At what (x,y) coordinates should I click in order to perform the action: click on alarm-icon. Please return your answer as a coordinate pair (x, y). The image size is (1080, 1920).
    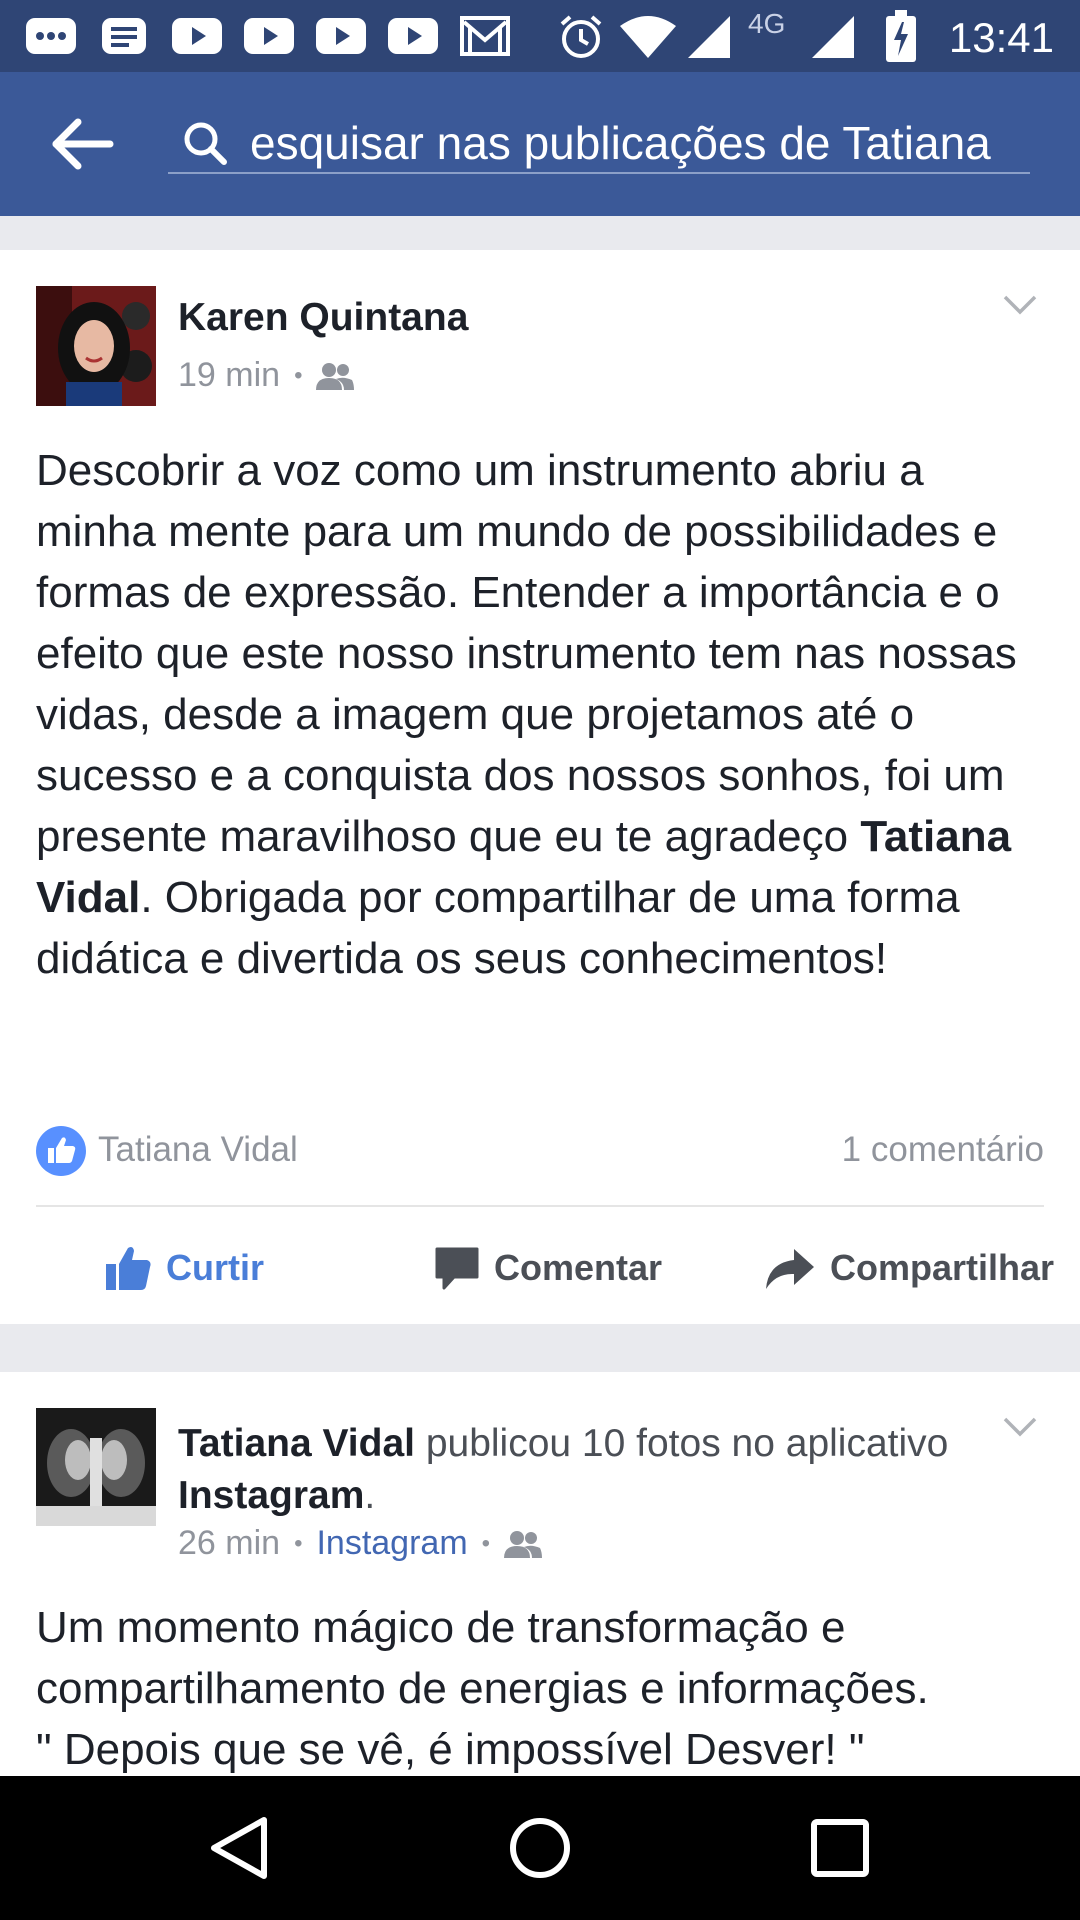
    Looking at the image, I should click on (581, 39).